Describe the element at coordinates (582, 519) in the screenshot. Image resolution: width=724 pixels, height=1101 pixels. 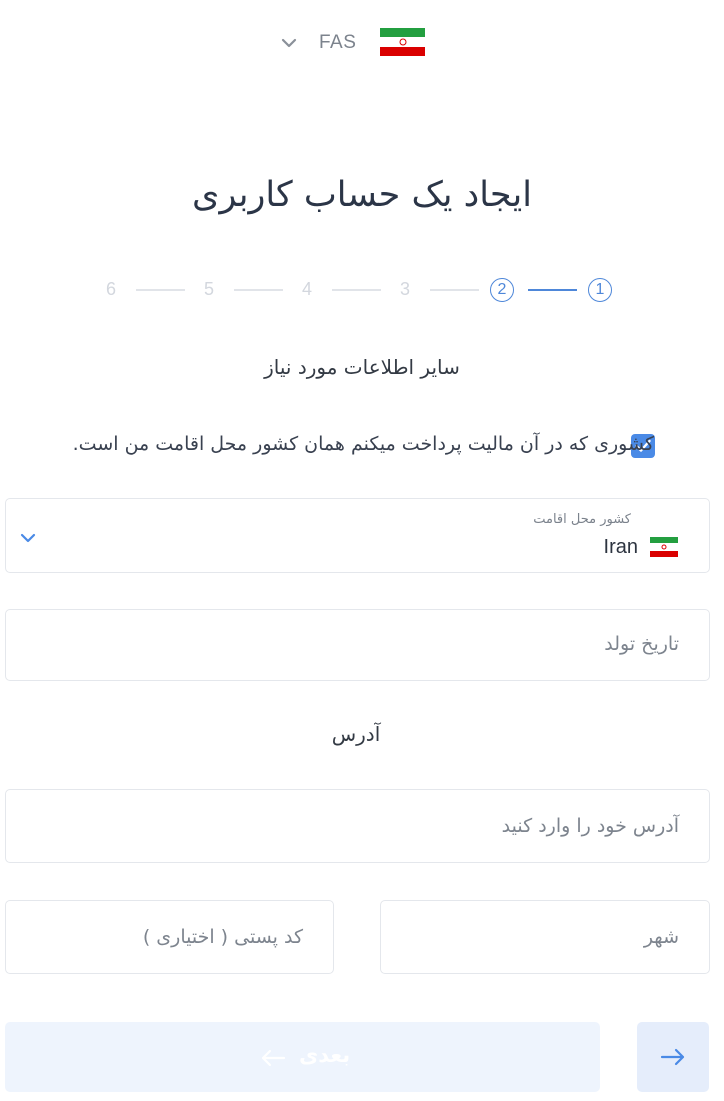
I see `country-field-label: کشور محل اقامت` at that location.